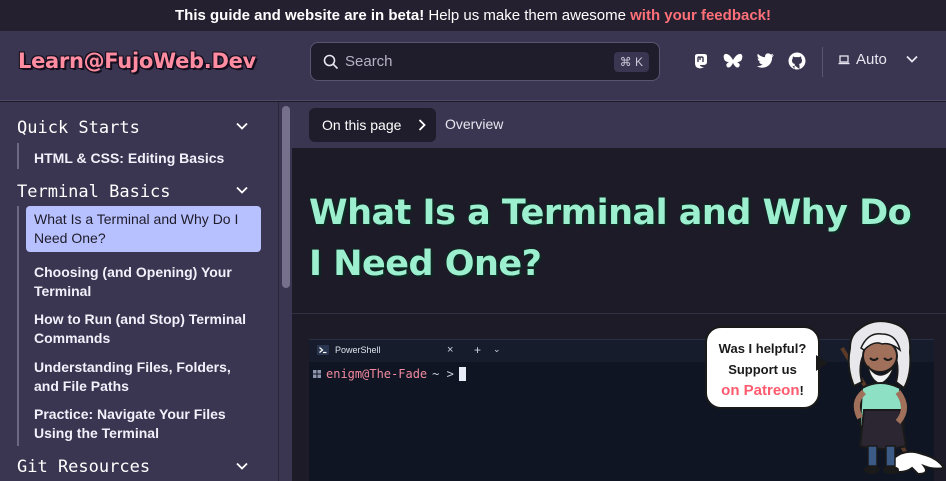  I want to click on search-placeholder: Search, so click(369, 61).